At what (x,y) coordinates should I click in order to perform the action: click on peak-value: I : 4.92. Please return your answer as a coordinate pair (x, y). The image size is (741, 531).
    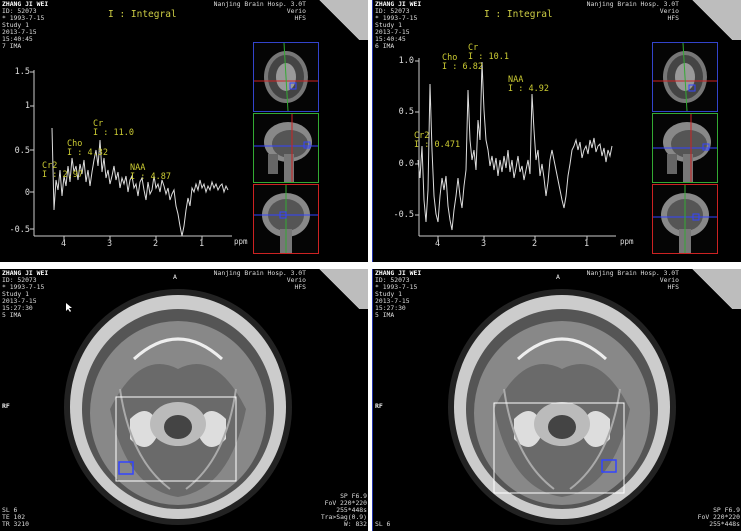
    Looking at the image, I should click on (528, 89).